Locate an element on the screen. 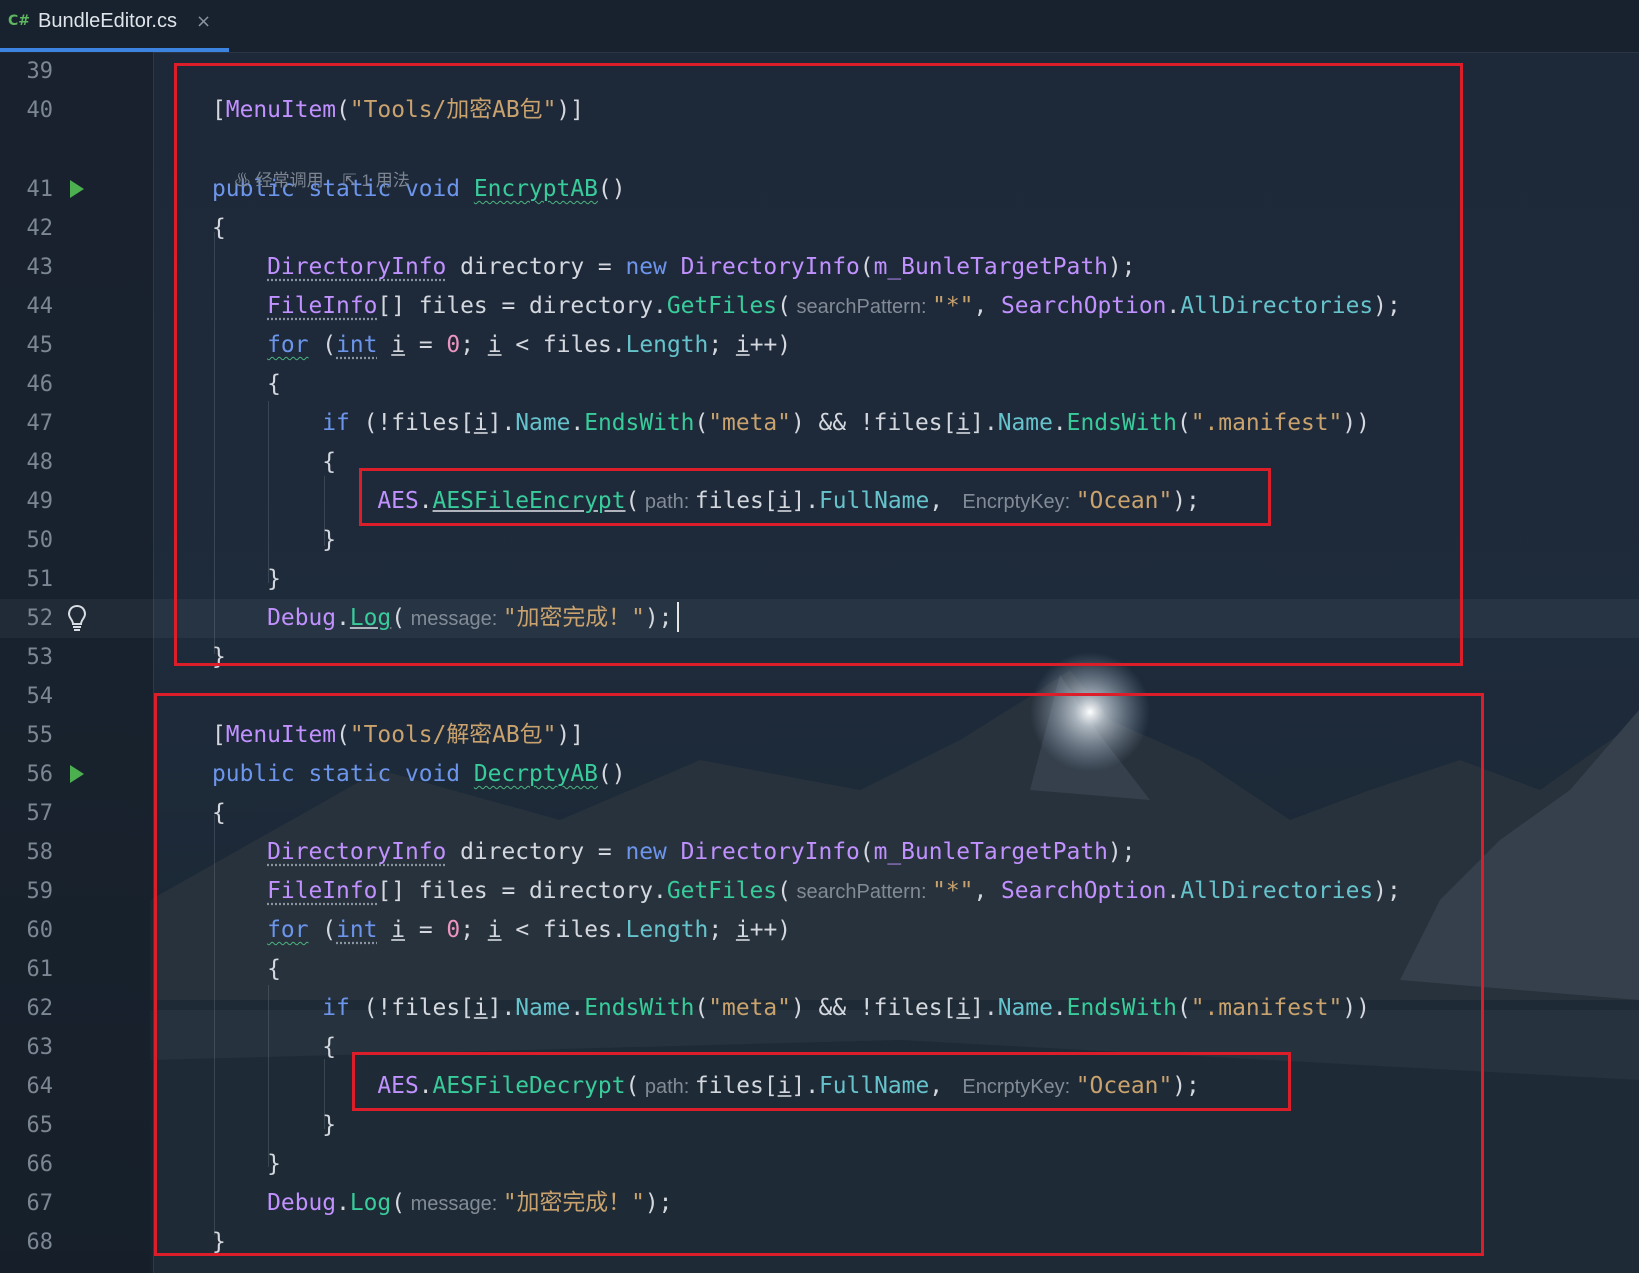 This screenshot has width=1639, height=1273. line-number: 51 is located at coordinates (40, 579).